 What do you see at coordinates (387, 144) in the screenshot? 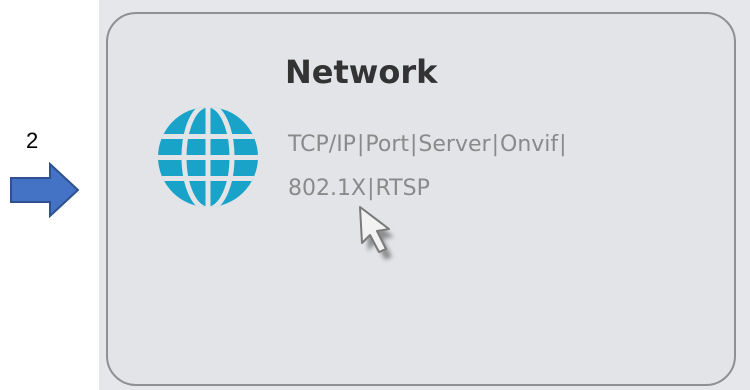
I see `link-port: Port` at bounding box center [387, 144].